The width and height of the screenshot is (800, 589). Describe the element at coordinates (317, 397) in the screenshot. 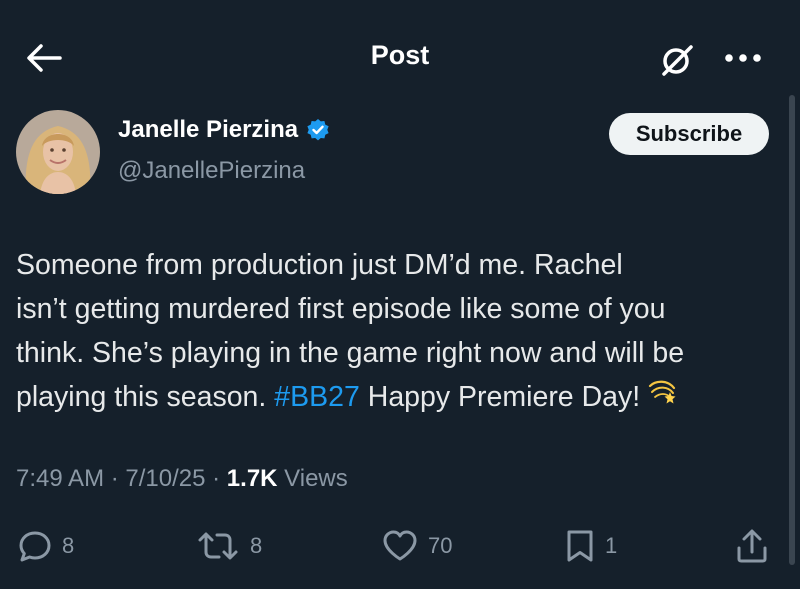

I see `hashtag-link: #BB27` at that location.